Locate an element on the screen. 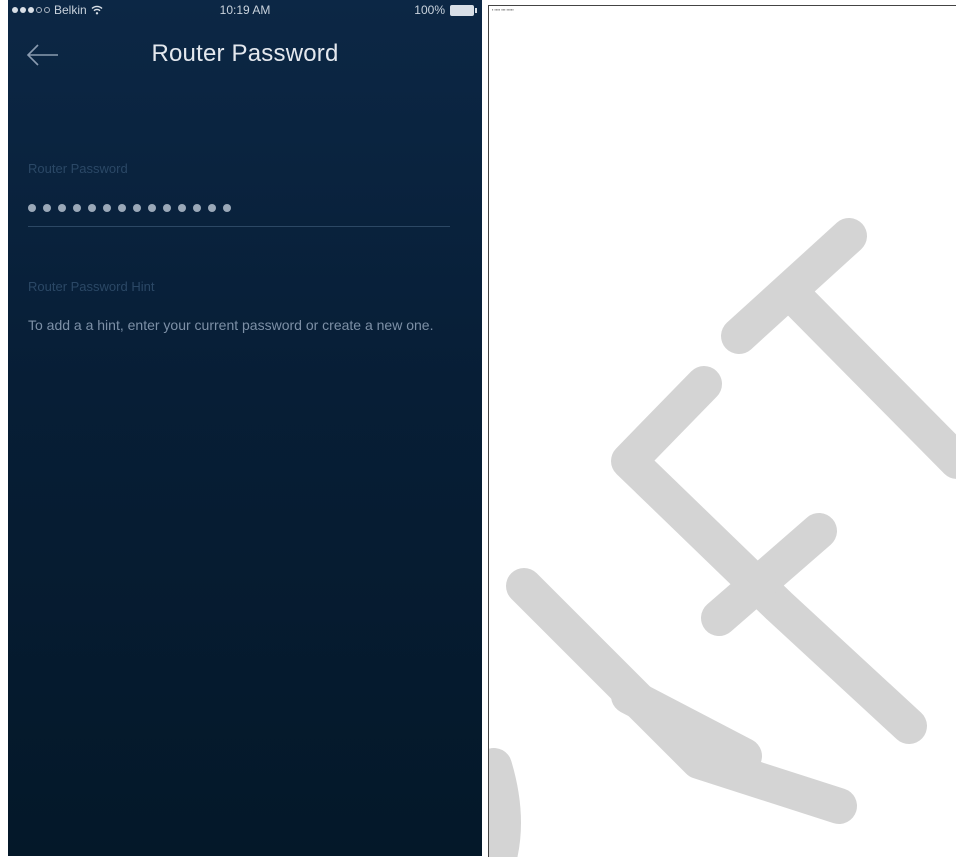 Image resolution: width=956 pixels, height=857 pixels. router-password-input is located at coordinates (238, 208).